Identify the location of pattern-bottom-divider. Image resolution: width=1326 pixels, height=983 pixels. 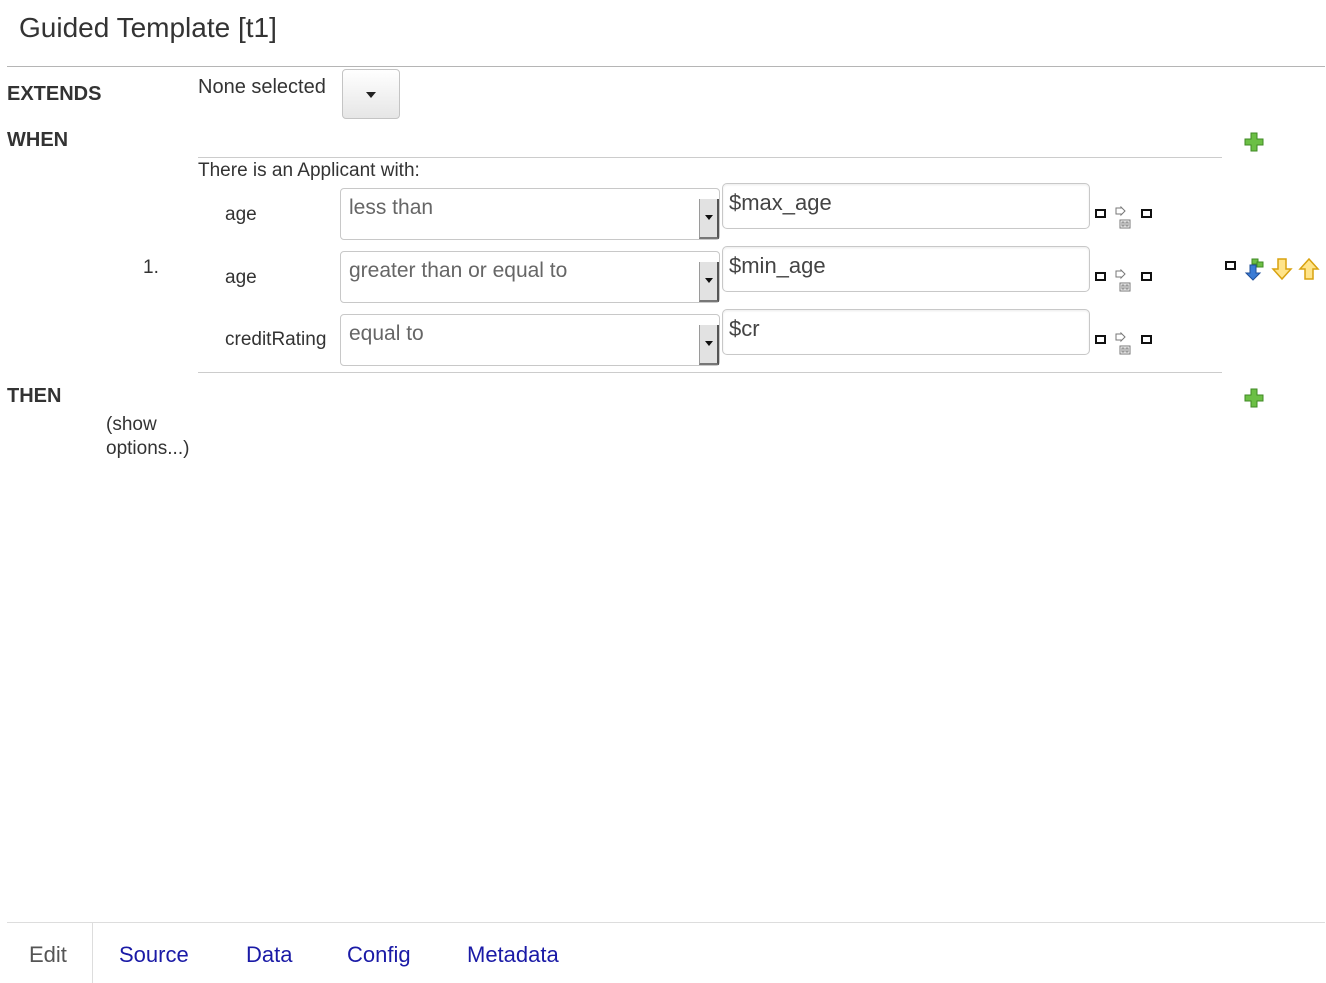
(710, 372).